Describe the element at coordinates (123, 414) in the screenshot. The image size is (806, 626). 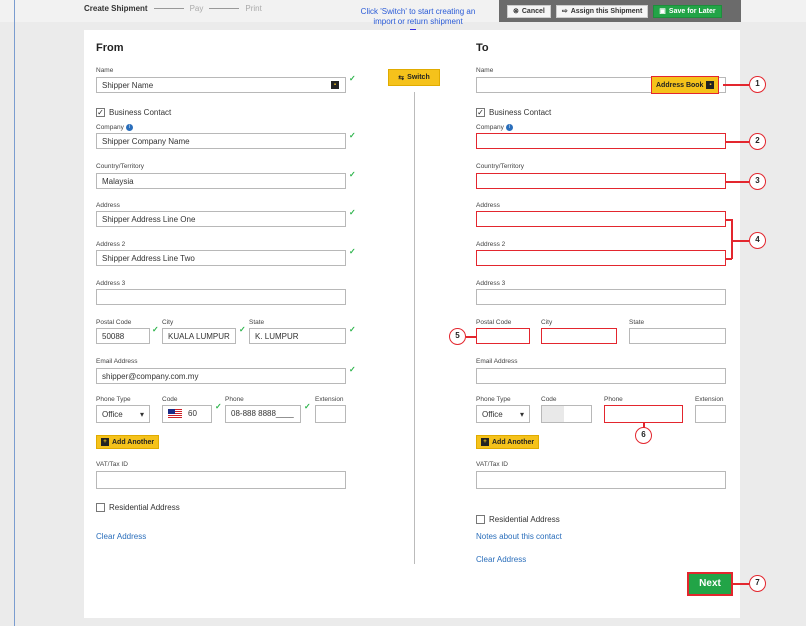
I see `from-phone-type-select: Office ▾` at that location.